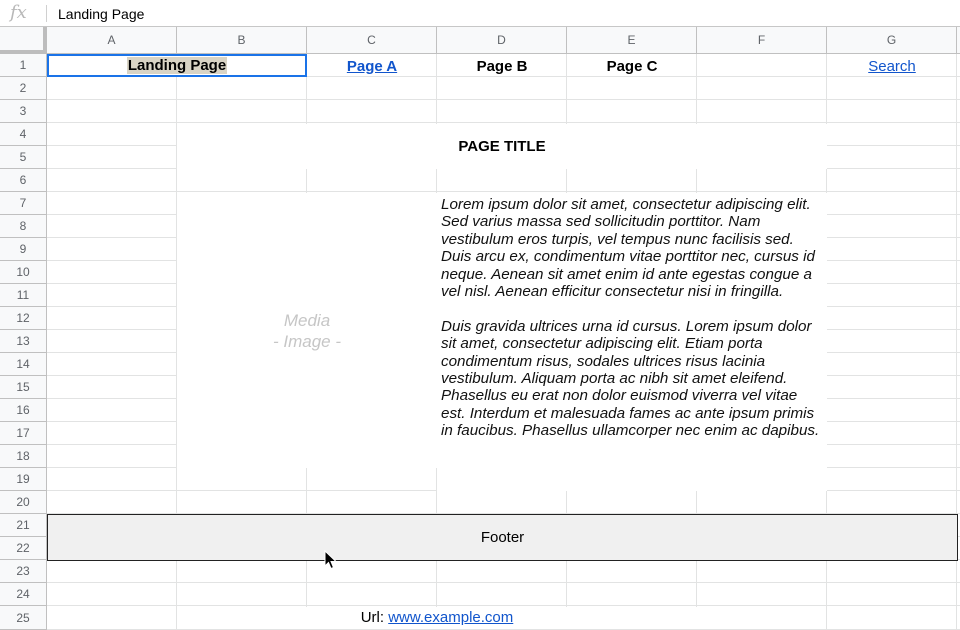 Image resolution: width=960 pixels, height=630 pixels. Describe the element at coordinates (23, 433) in the screenshot. I see `row-header-17: 17` at that location.